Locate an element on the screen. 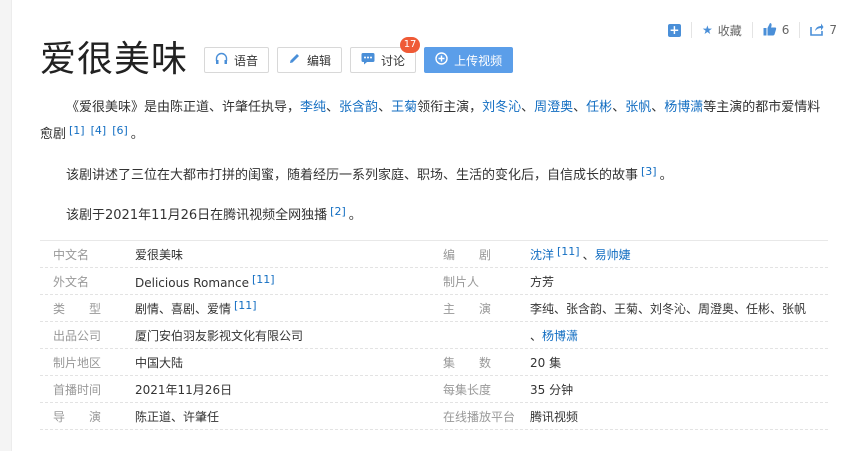 The height and width of the screenshot is (451, 855). info-row: 制片地区 中国大陆 集 数 20 集 is located at coordinates (434, 362).